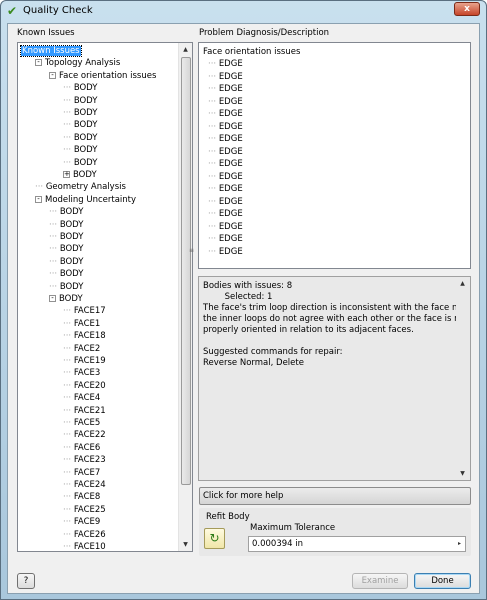 Image resolution: width=487 pixels, height=600 pixels. What do you see at coordinates (71, 212) in the screenshot?
I see `tree-item-label: BODY` at bounding box center [71, 212].